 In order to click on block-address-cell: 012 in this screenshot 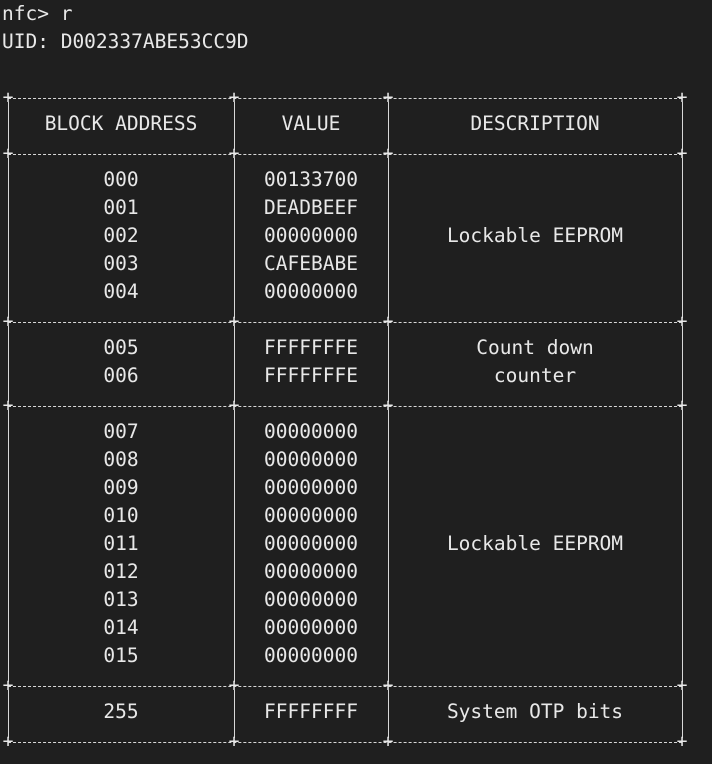, I will do `click(121, 571)`.